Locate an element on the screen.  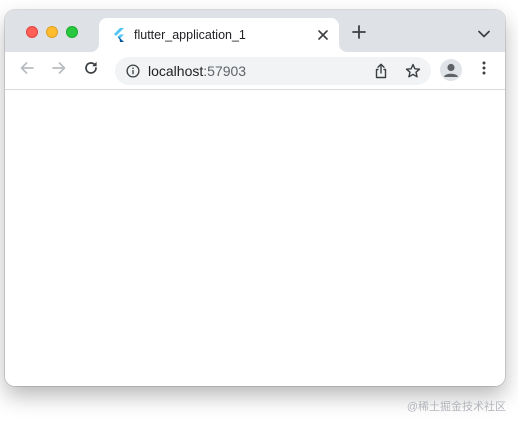
reload-button is located at coordinates (91, 70).